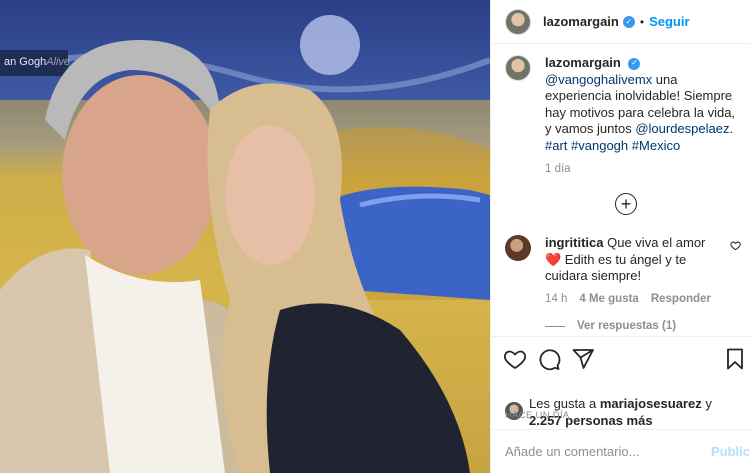 The width and height of the screenshot is (750, 473). What do you see at coordinates (583, 62) in the screenshot?
I see `caption-username: lazomargain` at bounding box center [583, 62].